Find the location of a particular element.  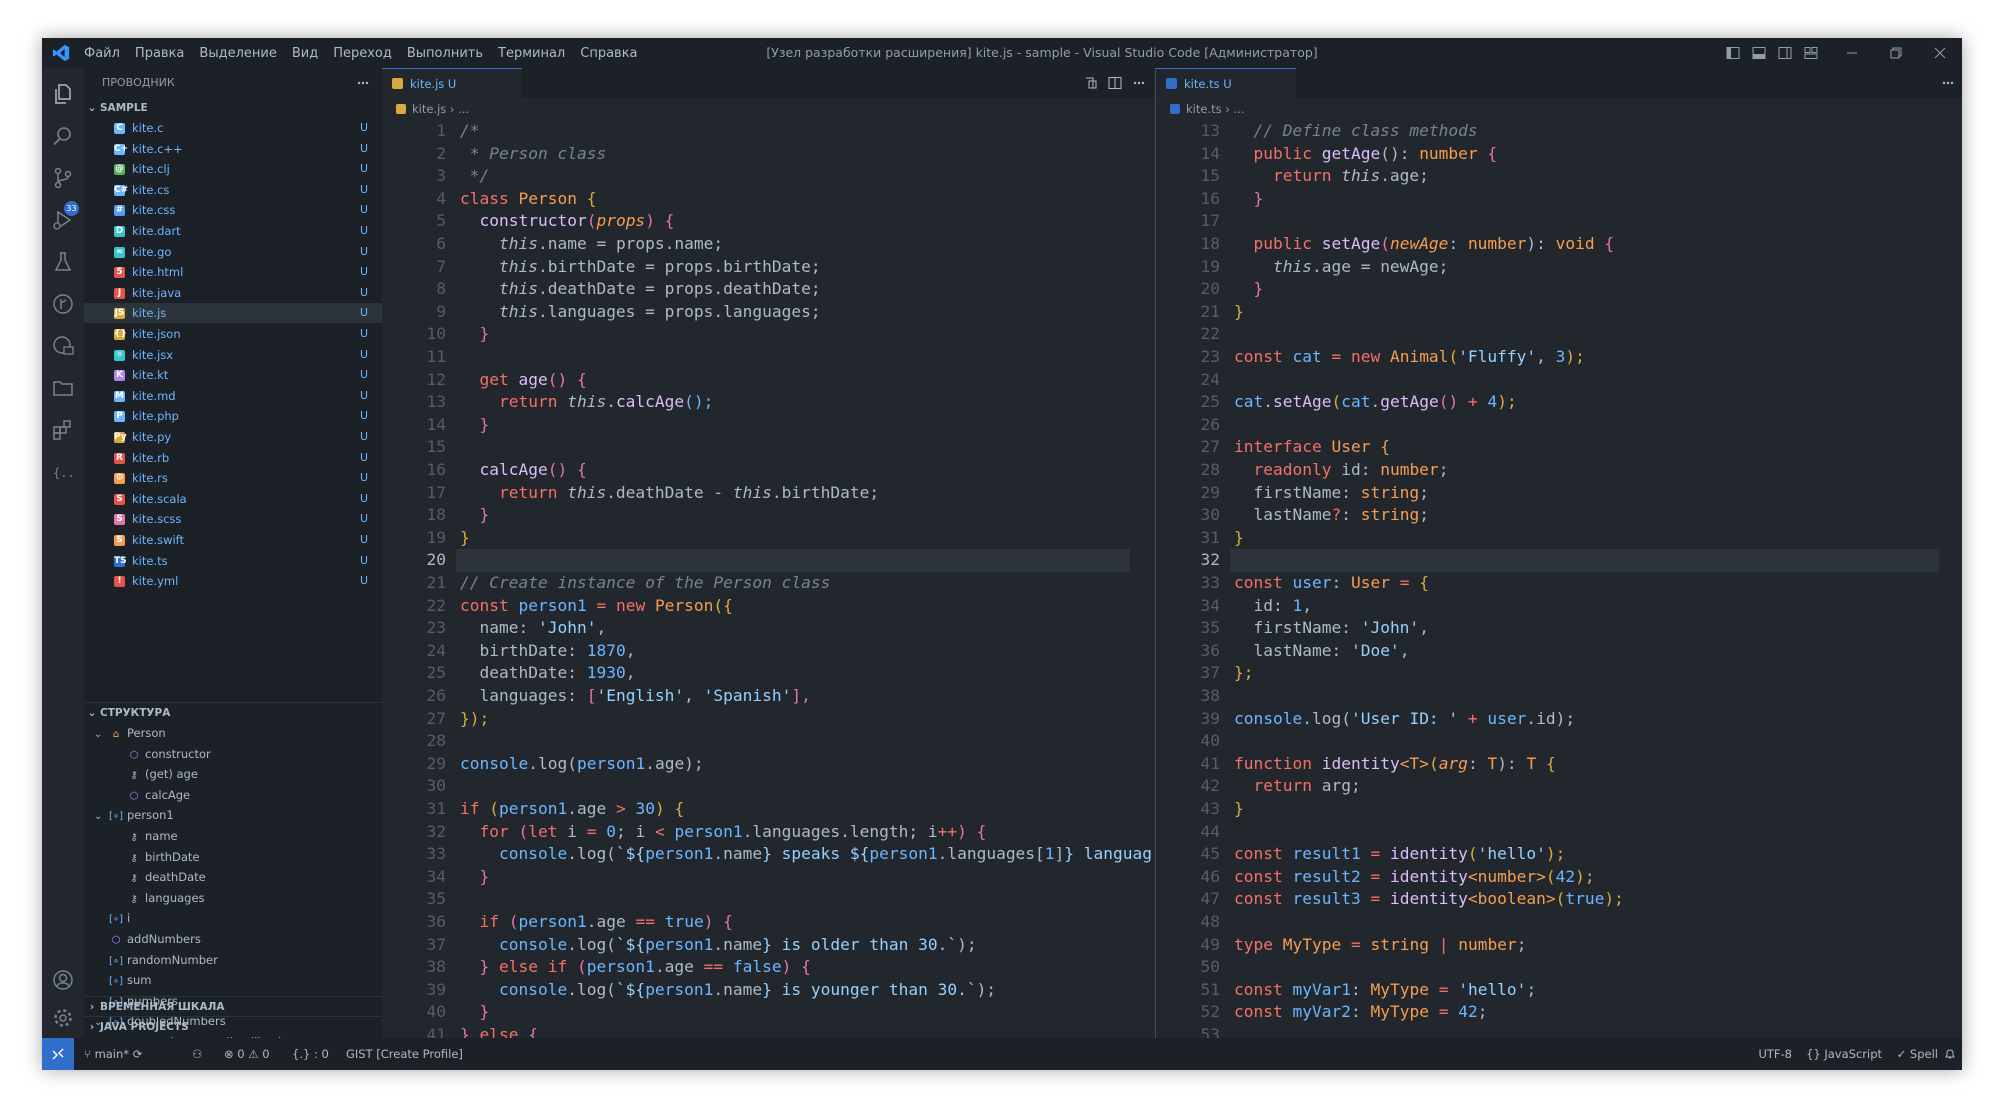

toggle-secondary-sidebar-icon is located at coordinates (1785, 53).